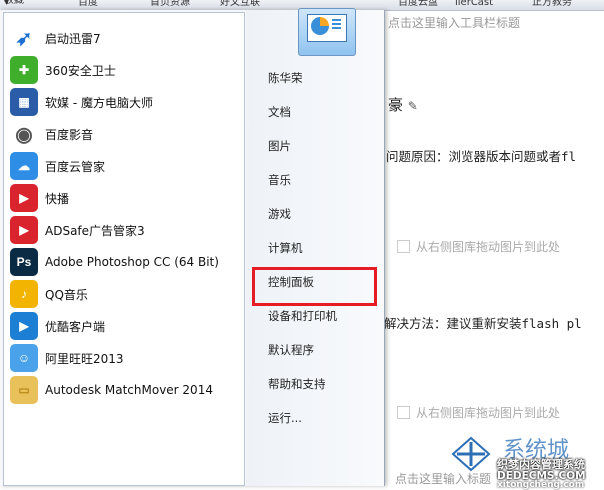 The image size is (604, 490). I want to click on aliwangwang-icon: ☺, so click(24, 358).